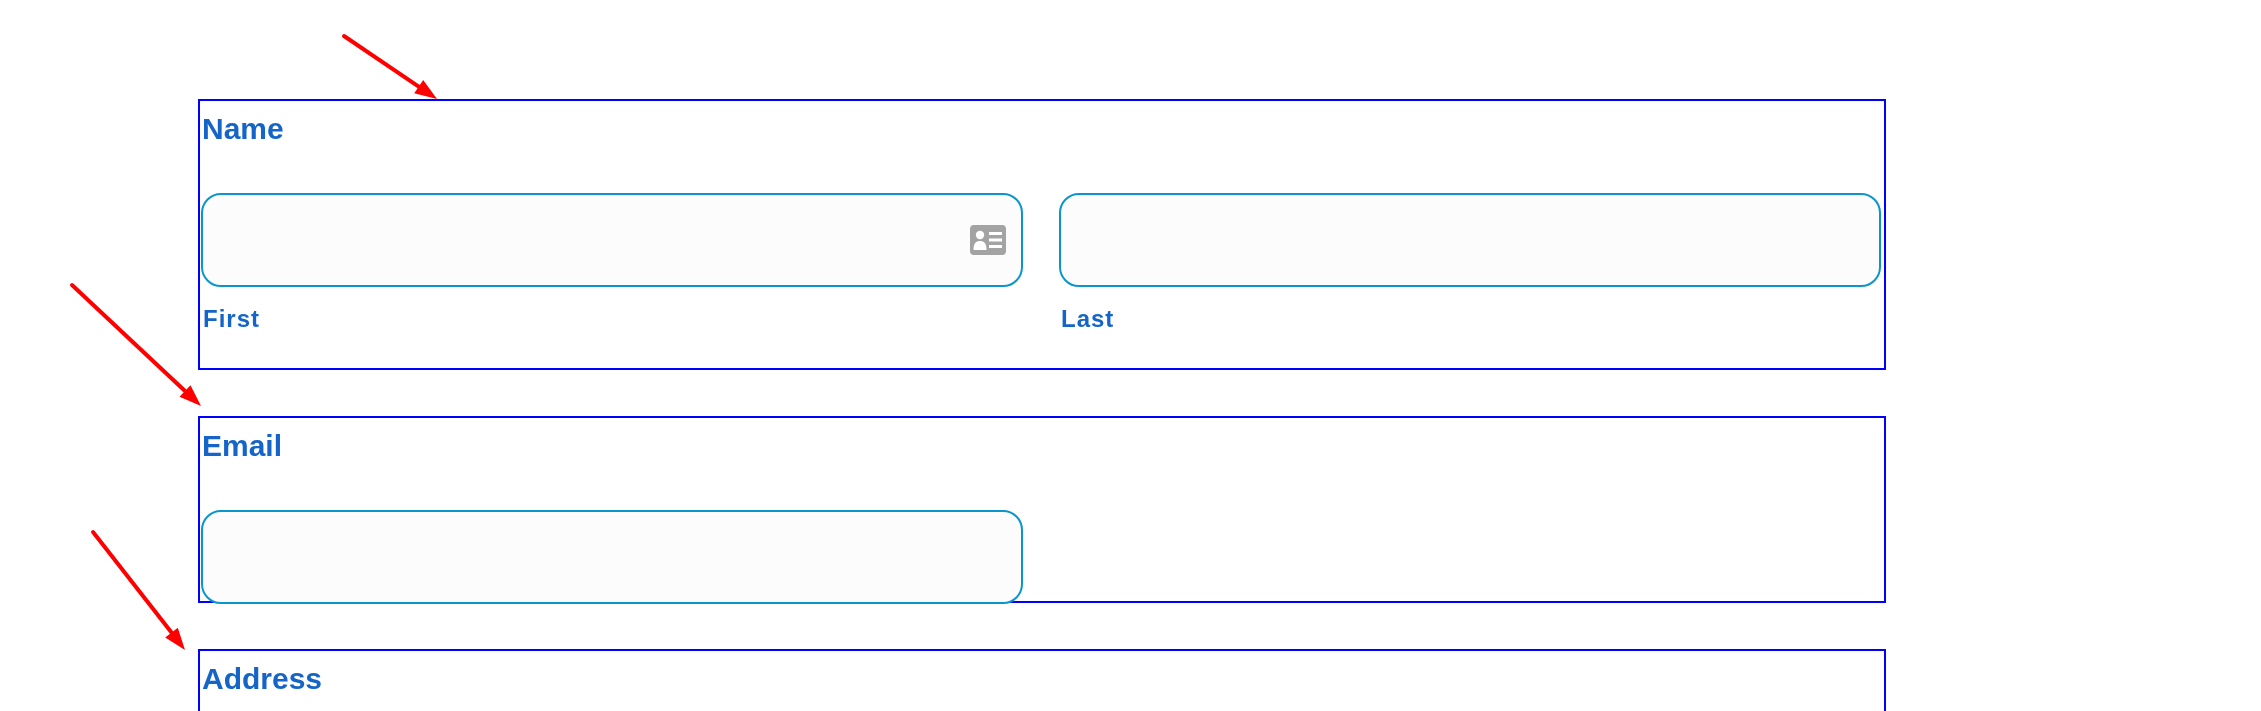 The width and height of the screenshot is (2261, 711). Describe the element at coordinates (242, 129) in the screenshot. I see `section-label: Name` at that location.